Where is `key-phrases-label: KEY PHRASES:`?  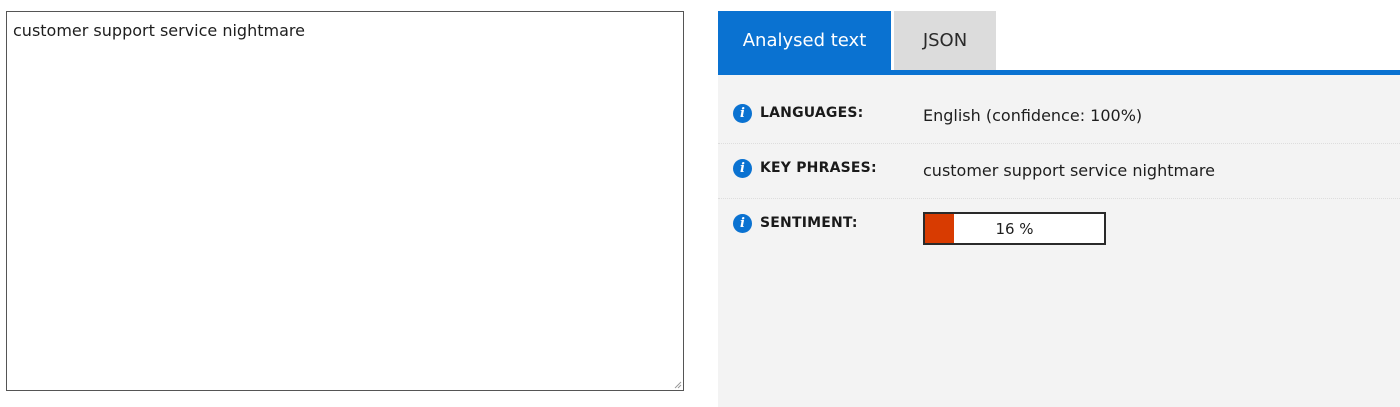 key-phrases-label: KEY PHRASES: is located at coordinates (818, 168).